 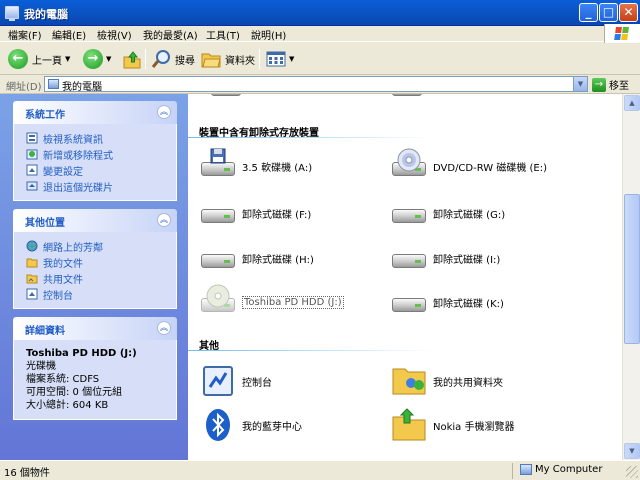 What do you see at coordinates (73, 248) in the screenshot?
I see `place-label: 網路上的芳鄰` at bounding box center [73, 248].